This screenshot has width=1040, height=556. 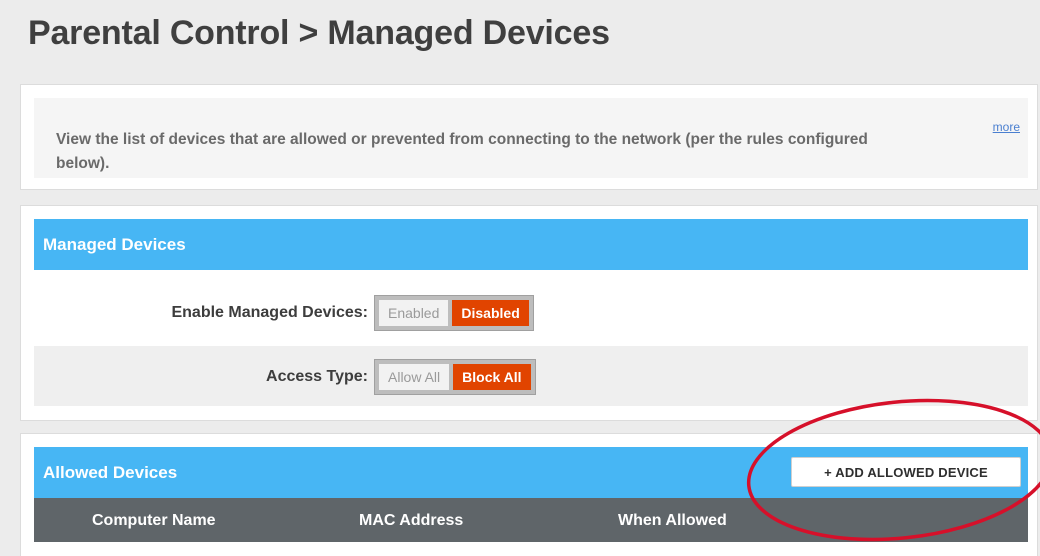 I want to click on enable-managed-devices-label: Enable Managed Devices:, so click(x=269, y=312).